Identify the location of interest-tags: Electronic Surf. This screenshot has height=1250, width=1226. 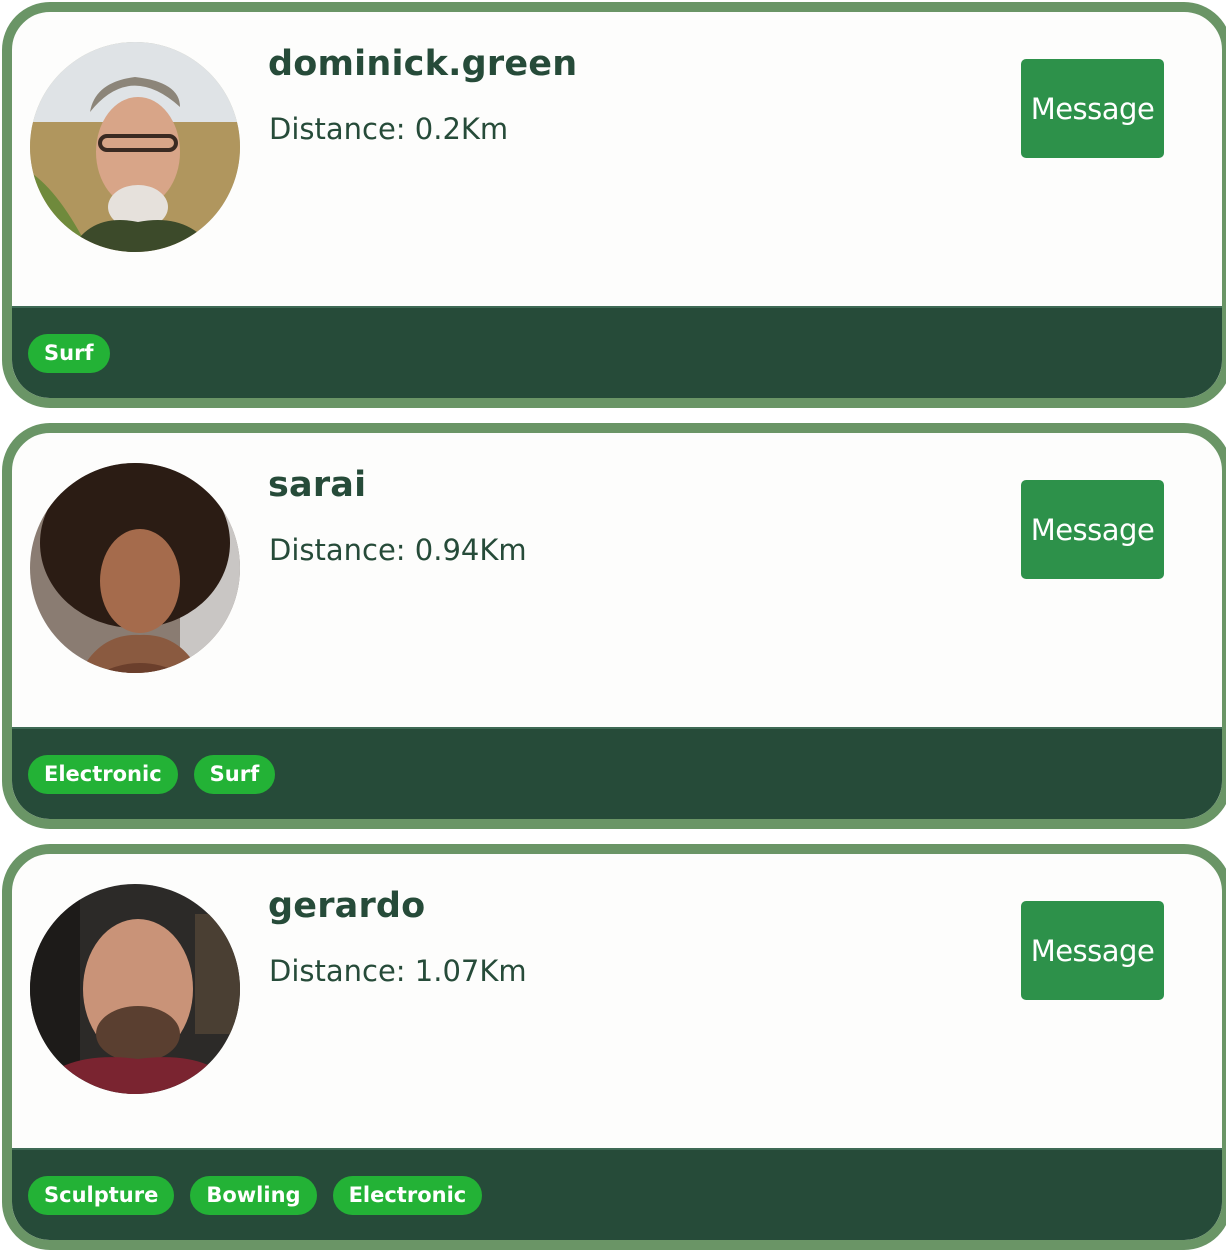
(152, 774).